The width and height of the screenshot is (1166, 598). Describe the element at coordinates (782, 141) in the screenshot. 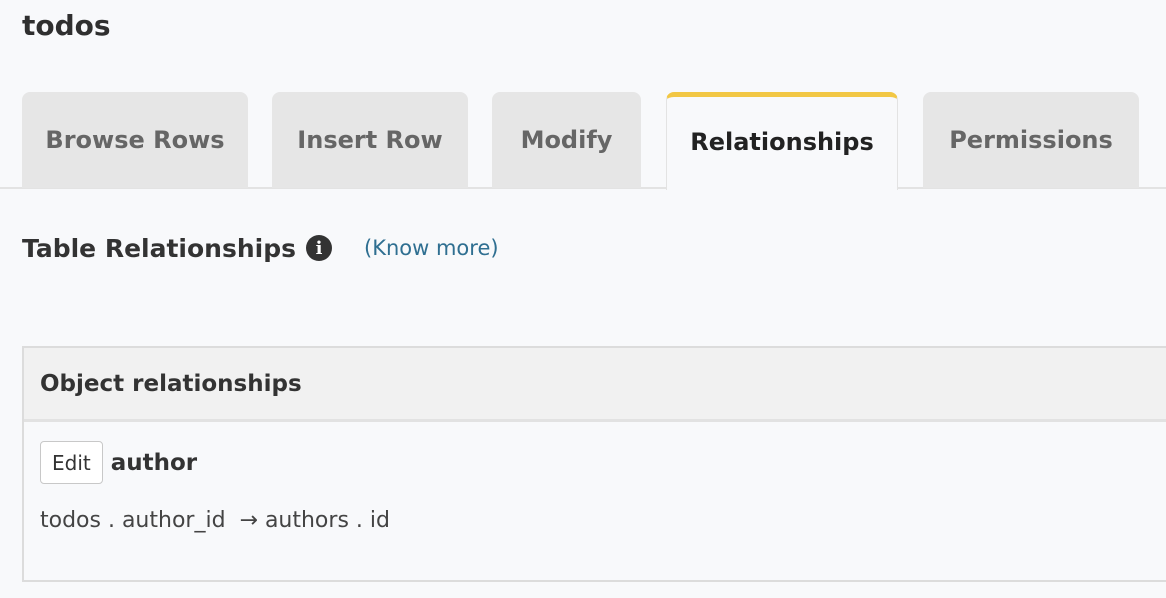

I see `tab-relationships: Relationships` at that location.